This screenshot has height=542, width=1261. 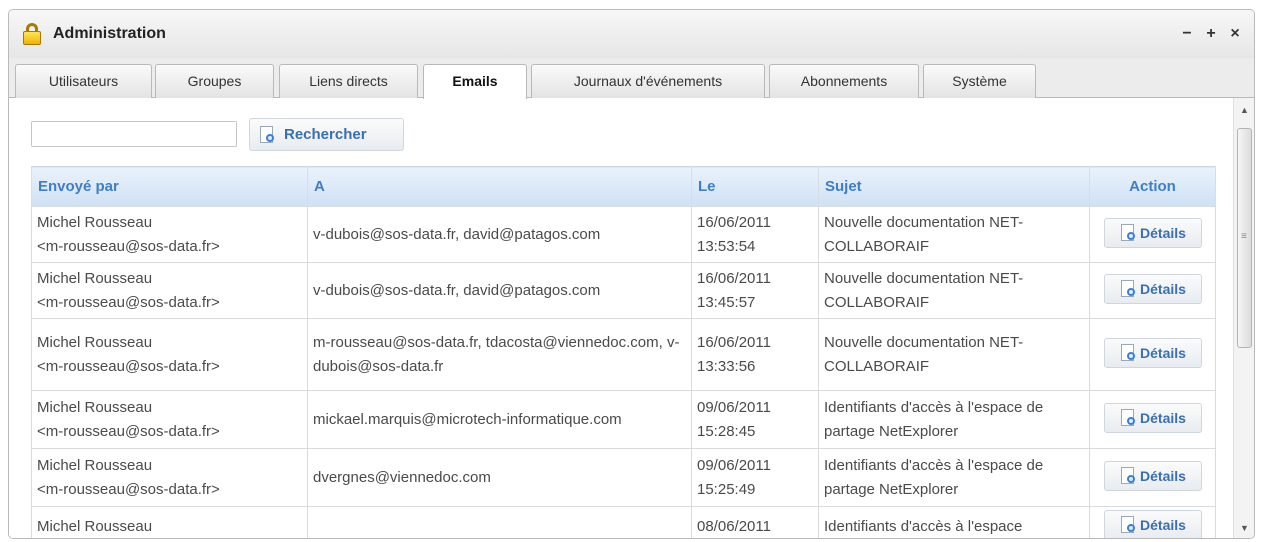 I want to click on search-button-label: Rechercher, so click(x=325, y=134).